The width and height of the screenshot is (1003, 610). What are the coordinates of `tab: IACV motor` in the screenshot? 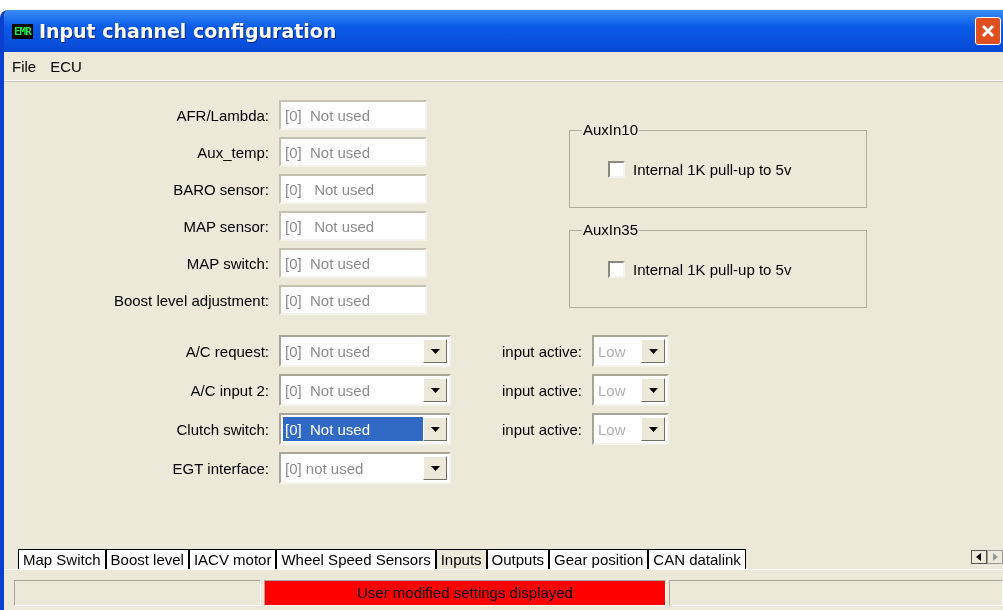 It's located at (232, 559).